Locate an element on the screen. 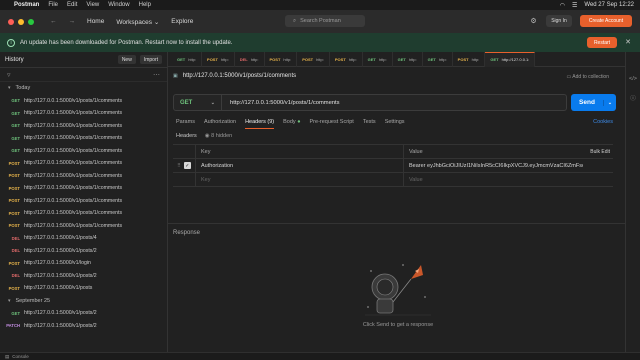 The height and width of the screenshot is (360, 640). tab-settings: Settings is located at coordinates (395, 124).